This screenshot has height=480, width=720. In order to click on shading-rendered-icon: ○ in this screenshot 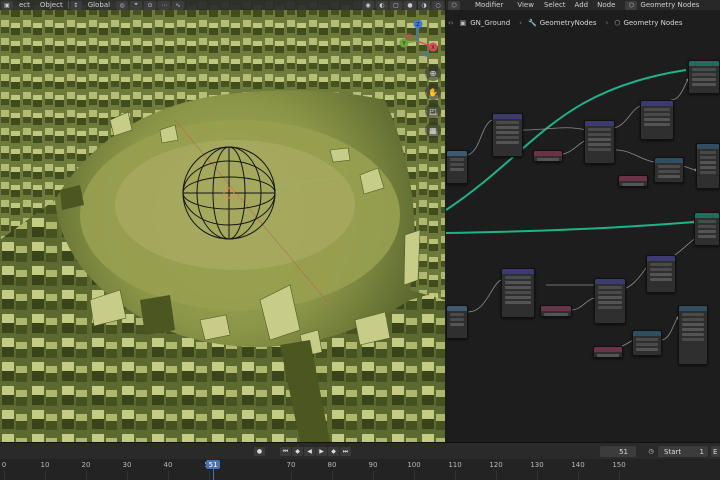, I will do `click(438, 5)`.